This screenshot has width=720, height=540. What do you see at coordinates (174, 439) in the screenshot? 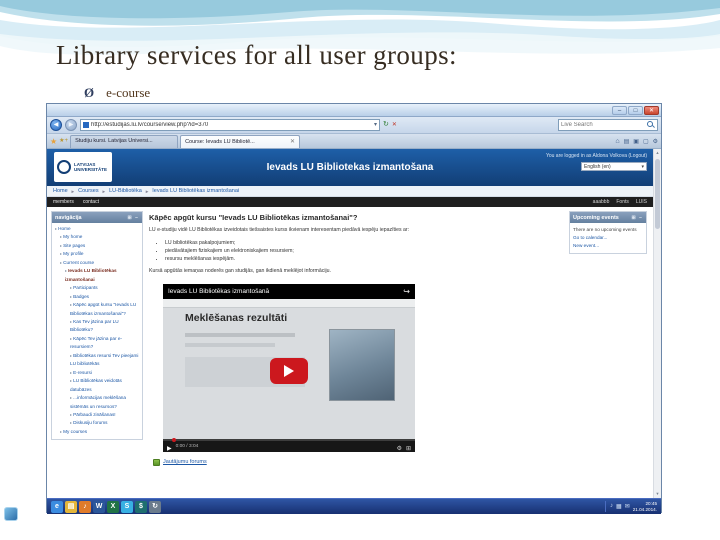
I see `progress-handle` at bounding box center [174, 439].